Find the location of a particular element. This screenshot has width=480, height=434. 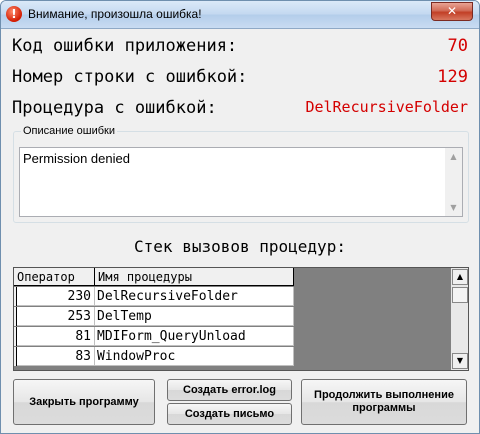

procedure-value: DelRecursiveFolder is located at coordinates (386, 107).